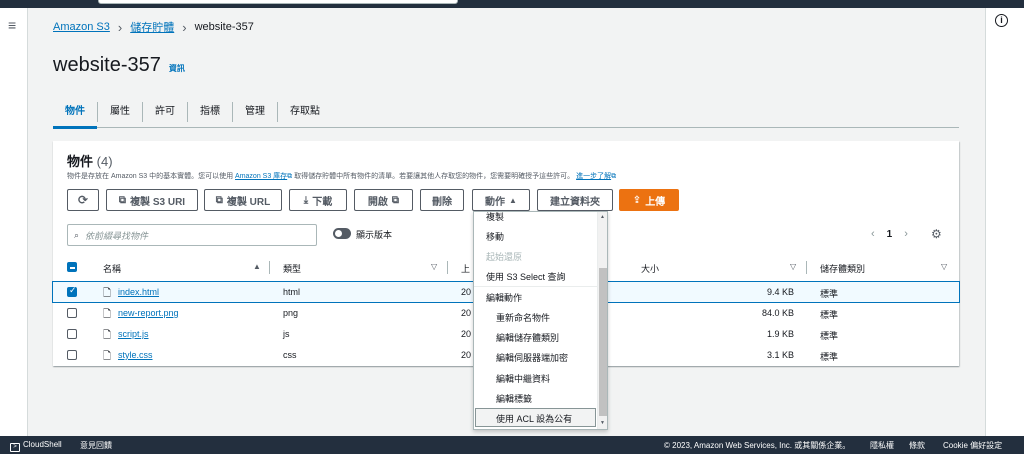 This screenshot has width=1024, height=454. What do you see at coordinates (292, 268) in the screenshot?
I see `column-type: 類型` at bounding box center [292, 268].